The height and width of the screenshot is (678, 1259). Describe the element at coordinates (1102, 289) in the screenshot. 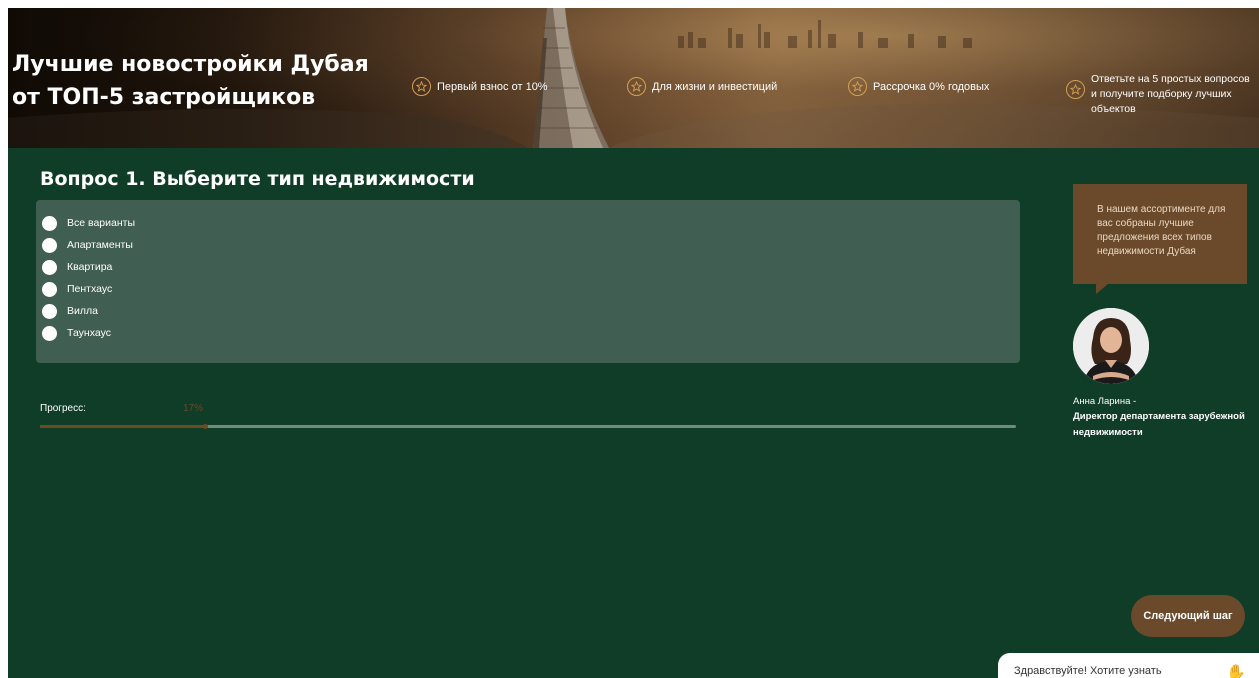

I see `speech-bubble-tail` at that location.